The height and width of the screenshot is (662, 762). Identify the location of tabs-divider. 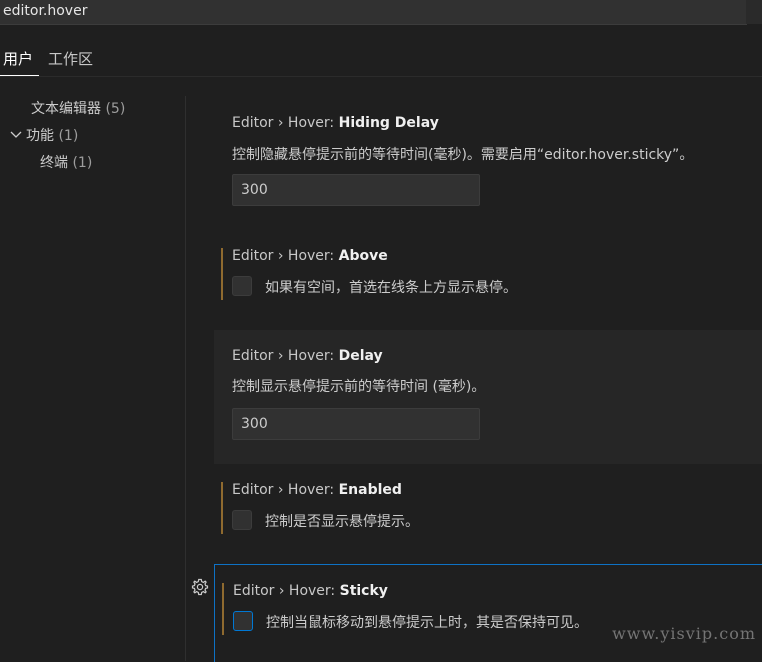
(381, 76).